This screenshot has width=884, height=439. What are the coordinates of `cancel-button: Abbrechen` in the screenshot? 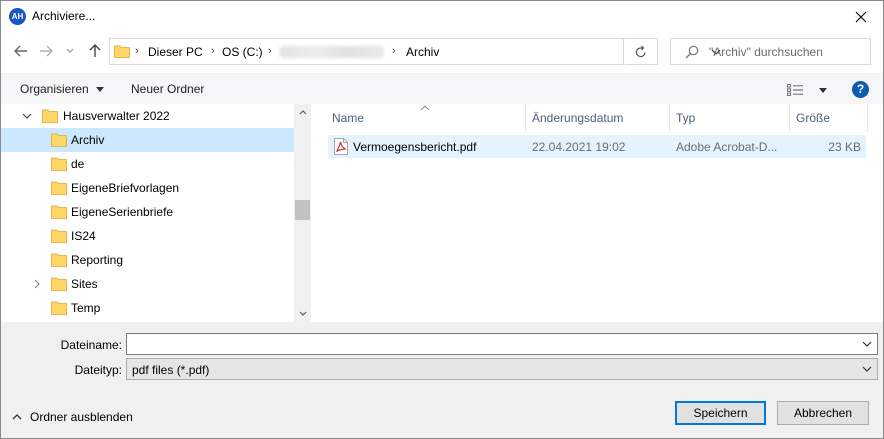 It's located at (823, 413).